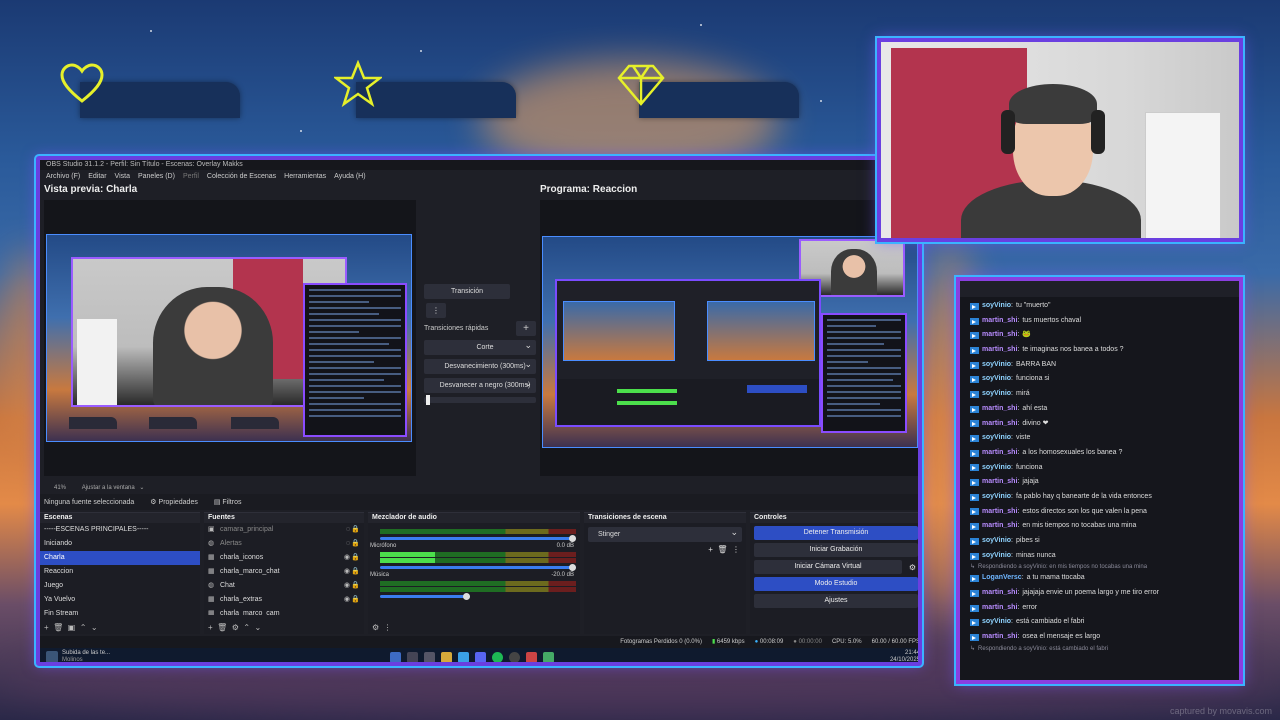 This screenshot has width=1280, height=720. I want to click on start-virtual-camera-button: Iniciar Cámara Virtual, so click(828, 567).